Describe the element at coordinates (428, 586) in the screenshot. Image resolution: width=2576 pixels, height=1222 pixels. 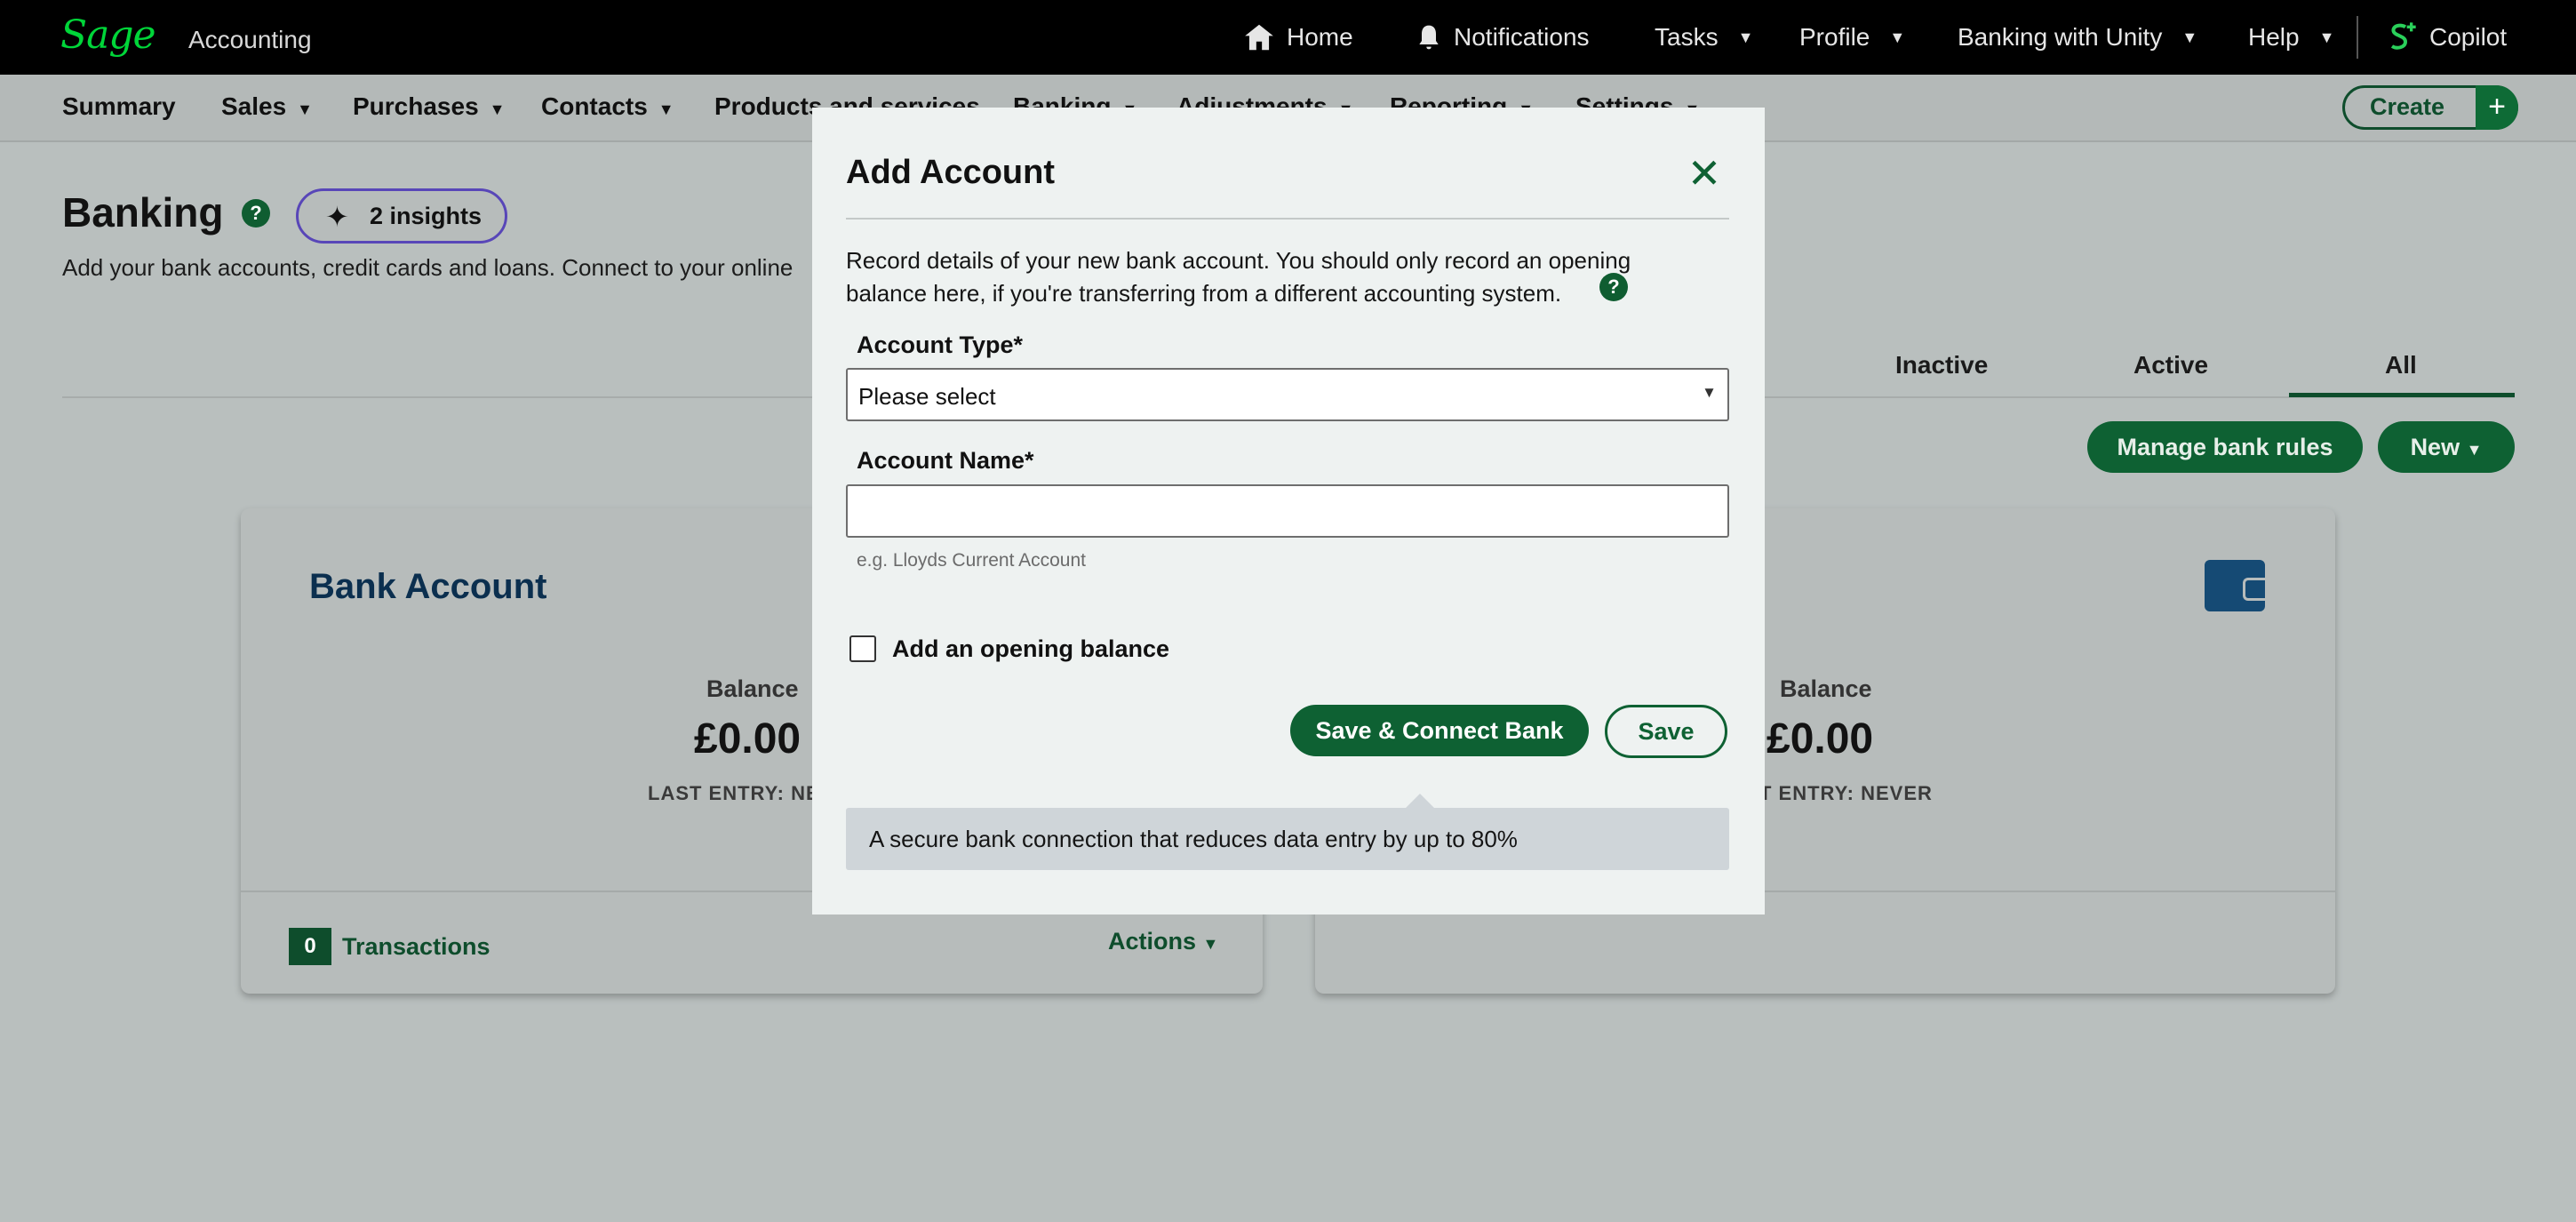
I see `card-title: Bank Account` at that location.